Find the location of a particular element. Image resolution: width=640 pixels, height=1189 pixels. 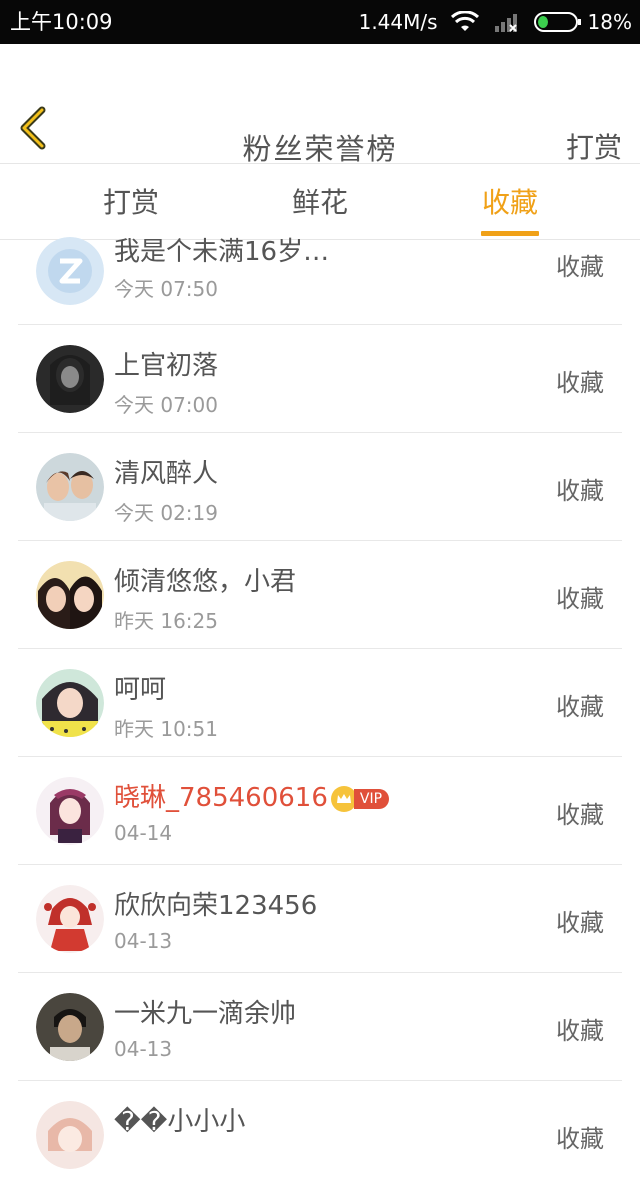

list-item: 晓琳_785460616 VIP 04-14 收藏 is located at coordinates (320, 811).